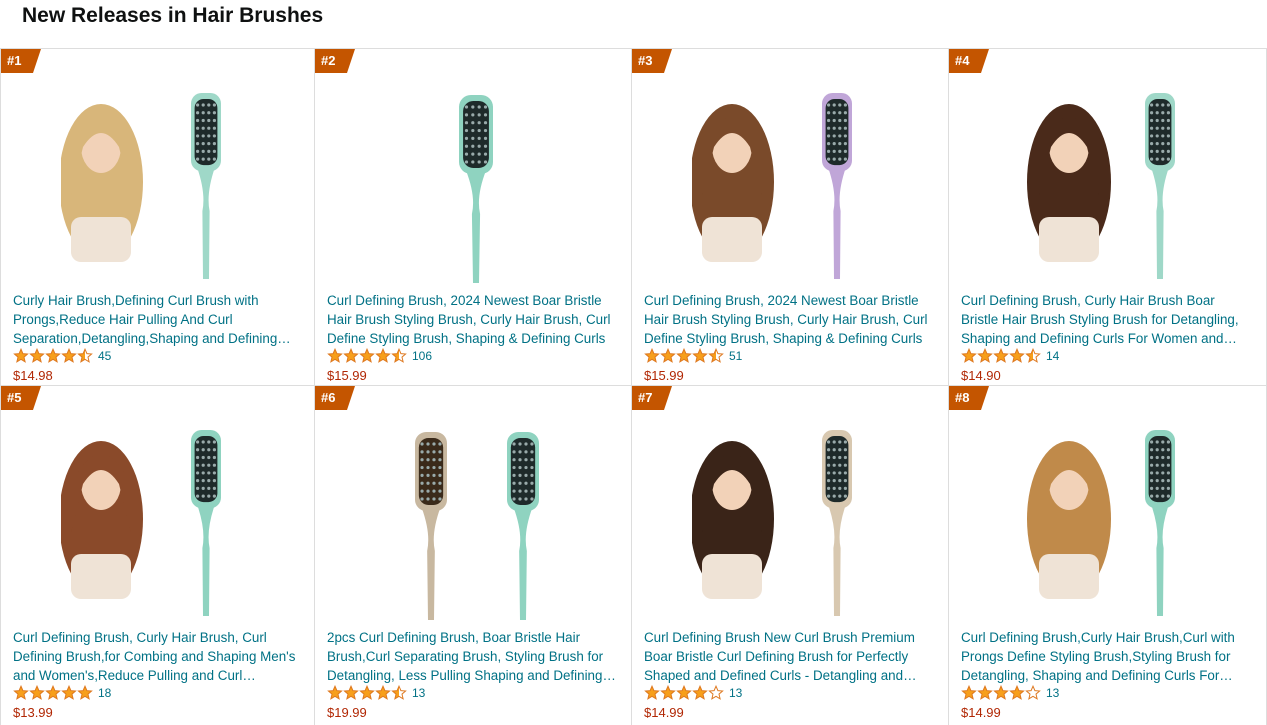 This screenshot has height=725, width=1267. What do you see at coordinates (969, 398) in the screenshot?
I see `rank-badge: #8` at bounding box center [969, 398].